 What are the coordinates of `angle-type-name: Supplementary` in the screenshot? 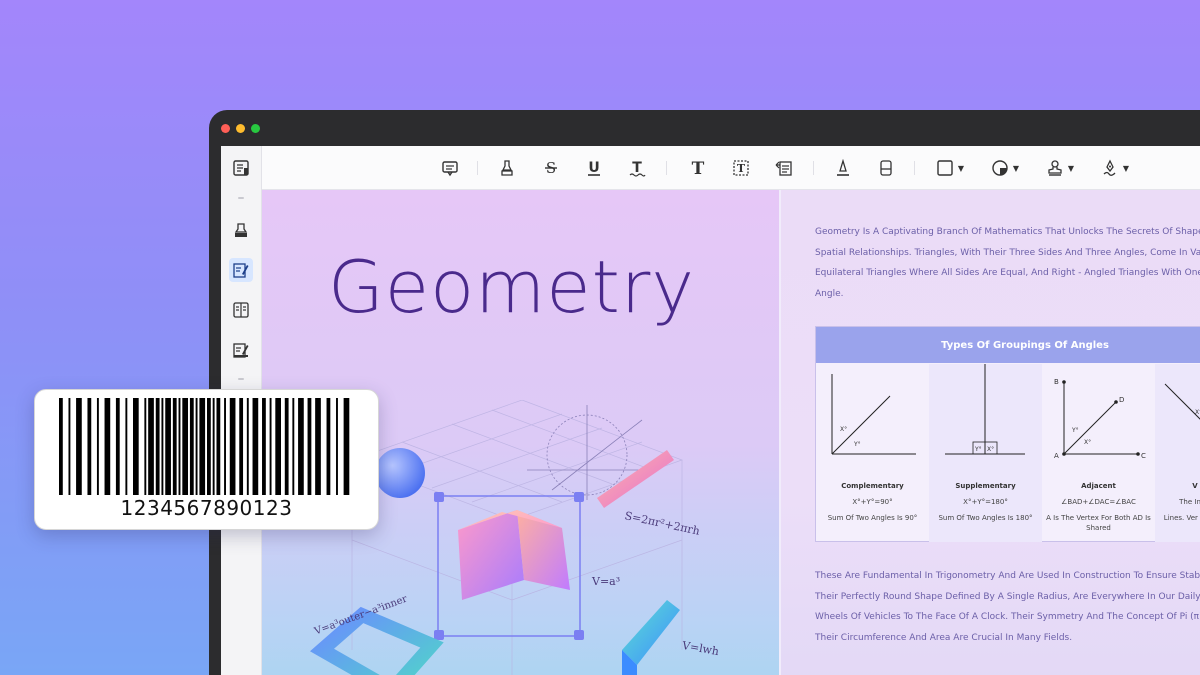 It's located at (985, 486).